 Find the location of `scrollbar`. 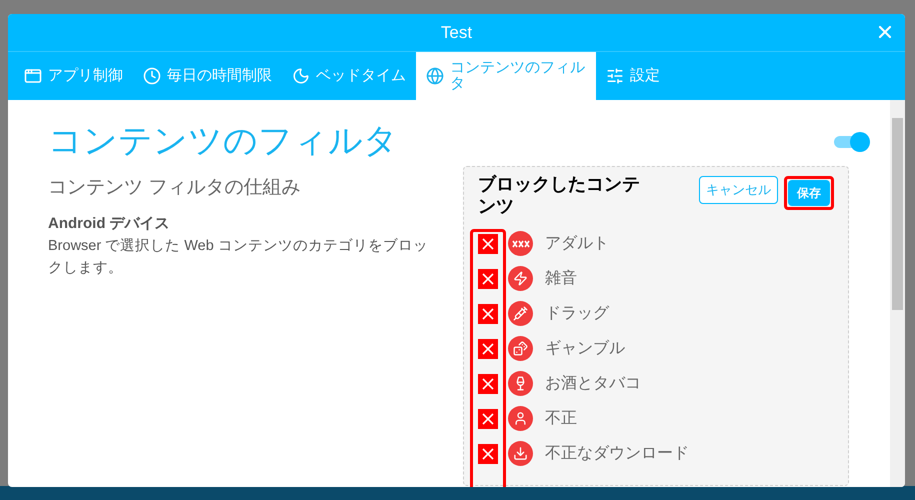

scrollbar is located at coordinates (897, 293).